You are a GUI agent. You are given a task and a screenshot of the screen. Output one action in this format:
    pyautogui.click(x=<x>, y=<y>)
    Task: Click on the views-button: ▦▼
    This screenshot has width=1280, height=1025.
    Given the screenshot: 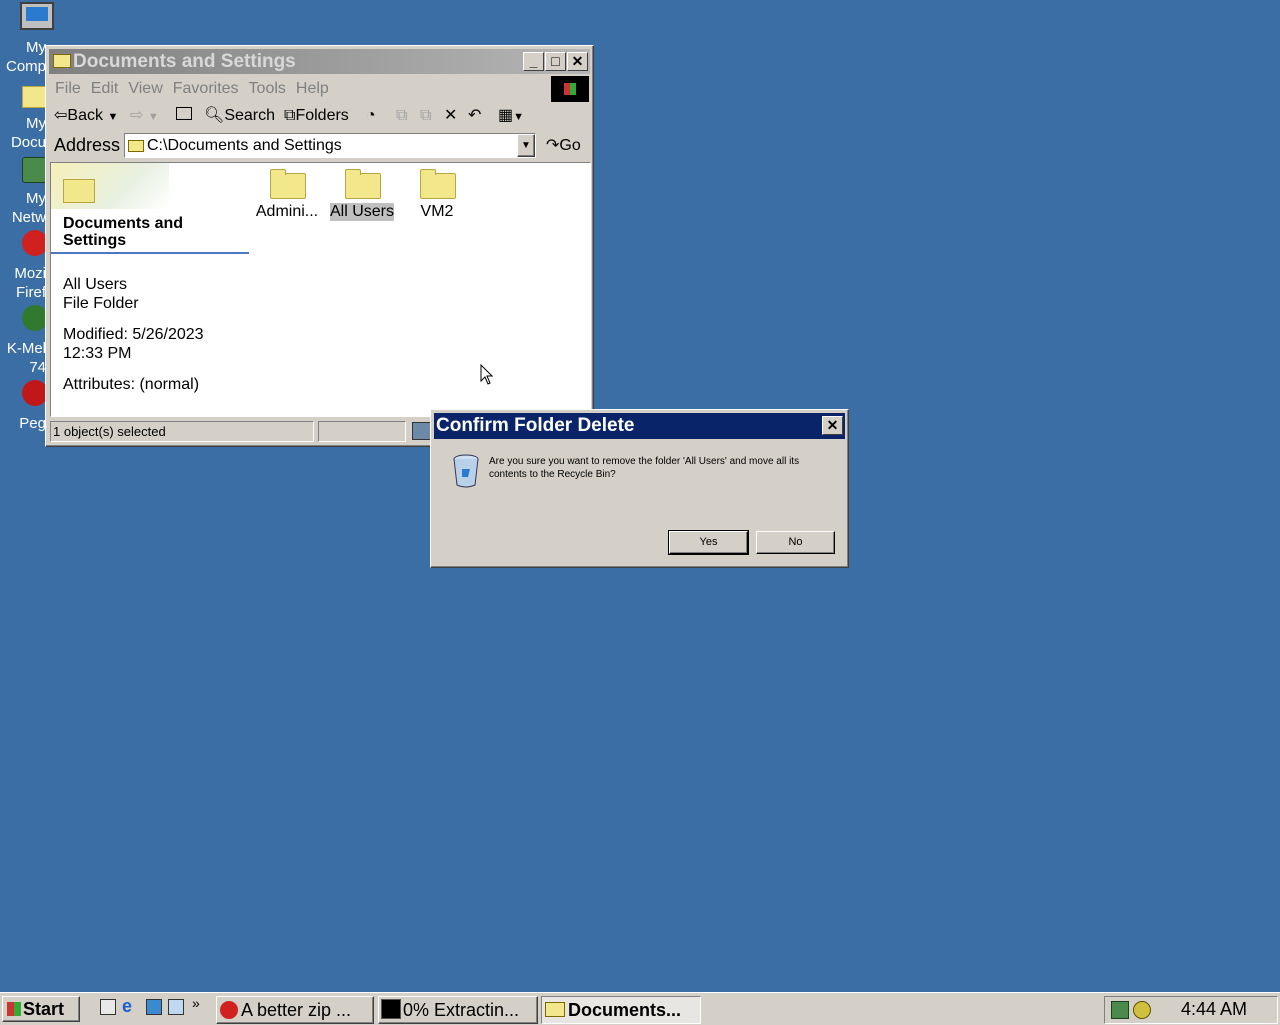 What is the action you would take?
    pyautogui.click(x=511, y=116)
    